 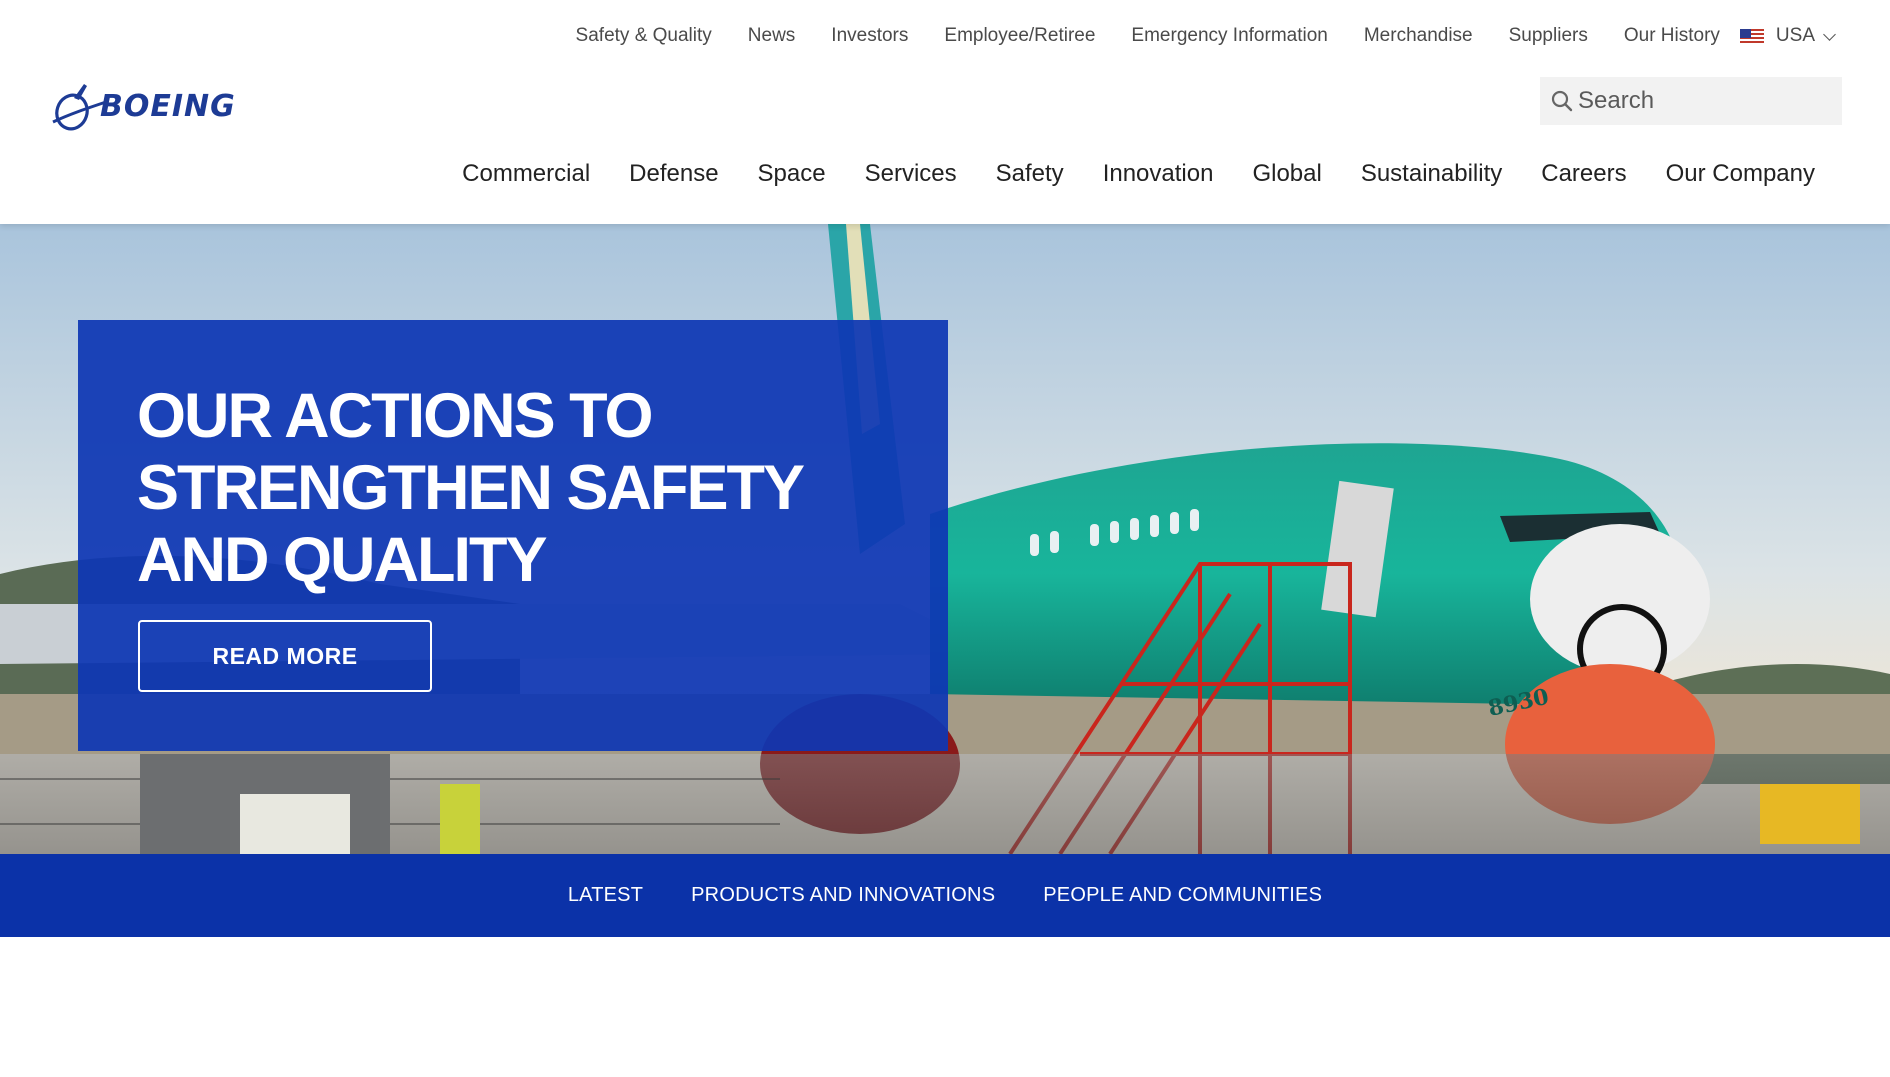 I want to click on read-more-button: READ MORE, so click(x=285, y=656).